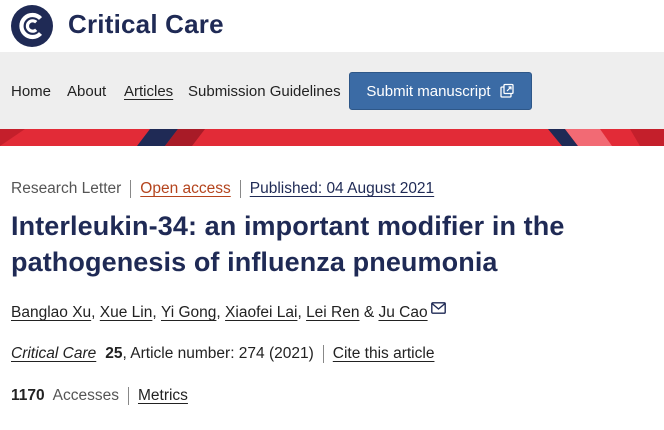 The image size is (664, 430). I want to click on author-link: Yi Gong, so click(188, 313).